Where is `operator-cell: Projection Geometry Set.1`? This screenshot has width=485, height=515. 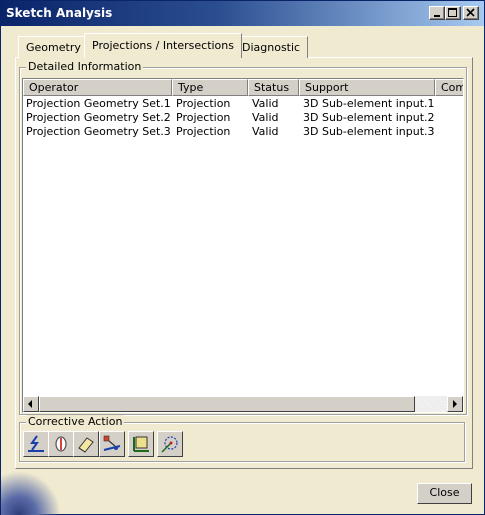
operator-cell: Projection Geometry Set.1 is located at coordinates (98, 103).